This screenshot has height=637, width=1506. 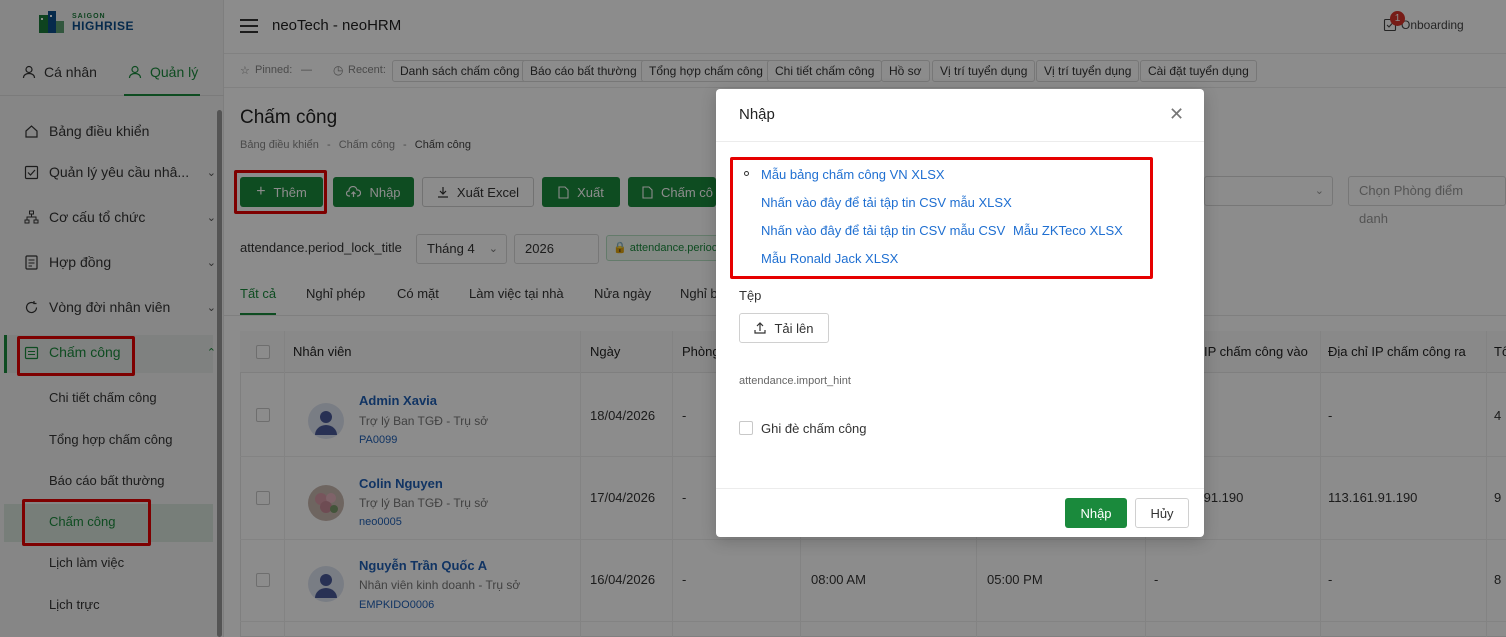 I want to click on file-label: Tệp, so click(x=750, y=295).